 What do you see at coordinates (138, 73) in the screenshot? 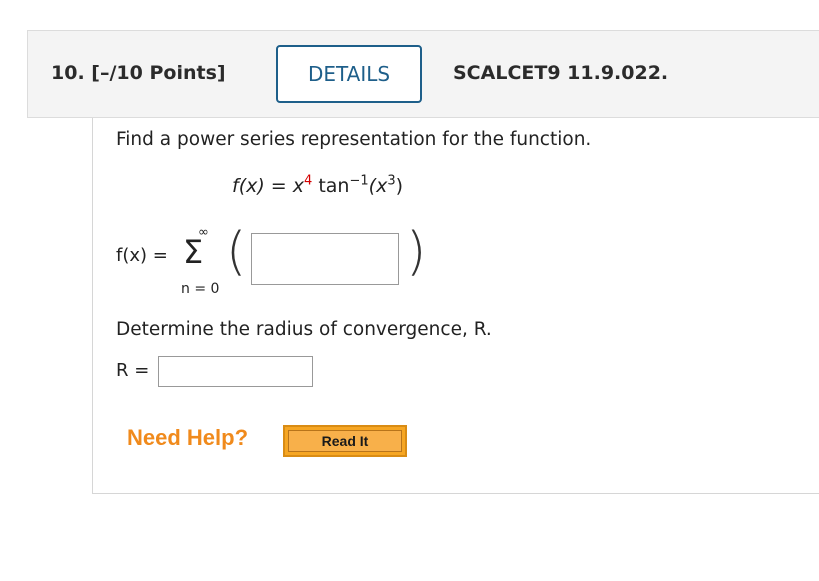
I see `question-number-points: 10. [–/10 Points]` at bounding box center [138, 73].